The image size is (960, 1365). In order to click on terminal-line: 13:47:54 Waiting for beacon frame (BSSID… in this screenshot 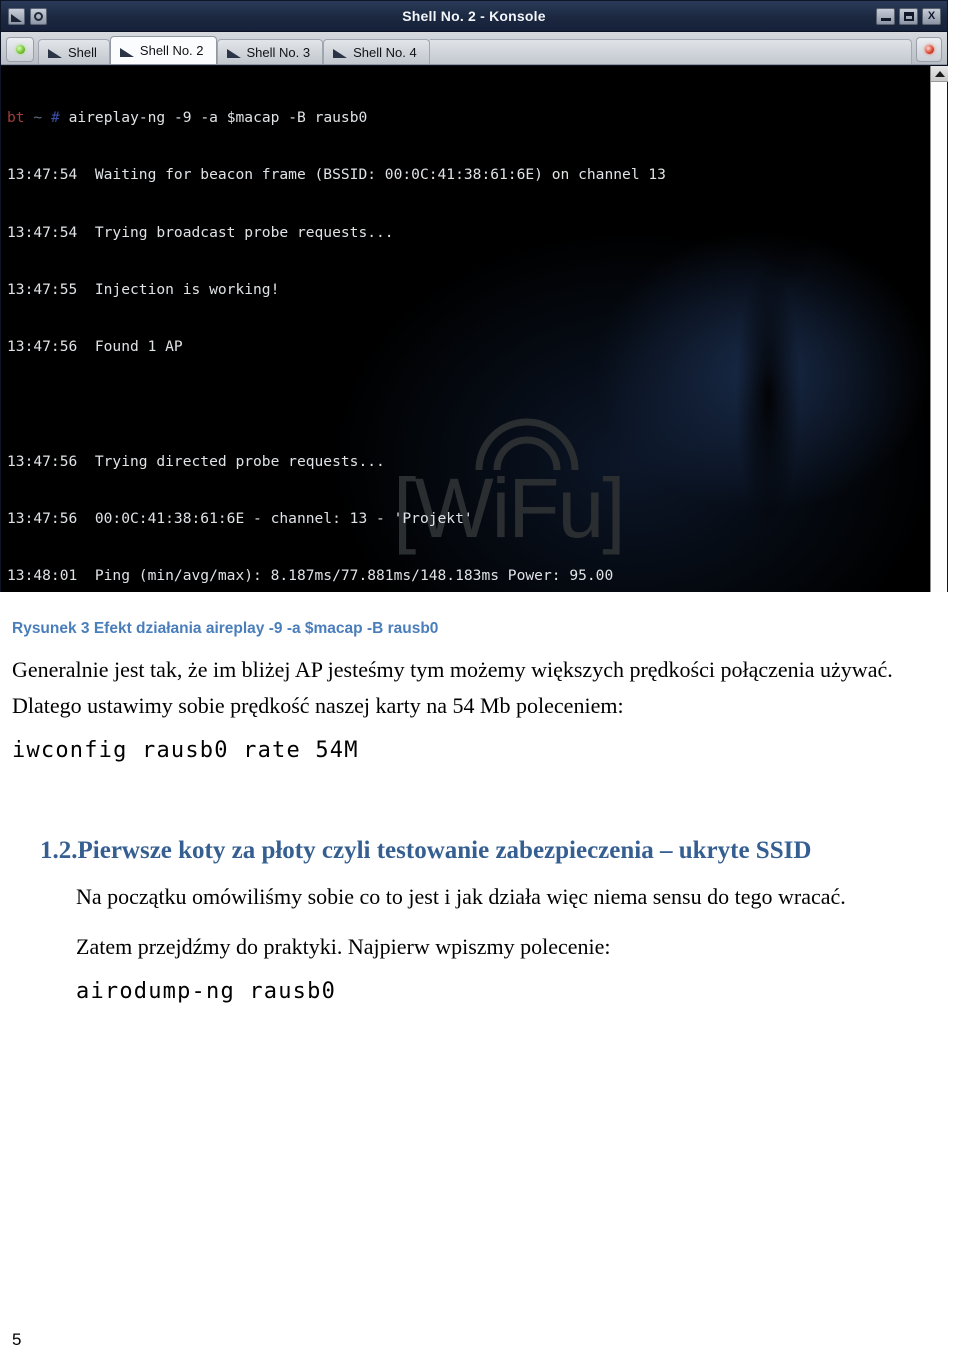, I will do `click(336, 175)`.